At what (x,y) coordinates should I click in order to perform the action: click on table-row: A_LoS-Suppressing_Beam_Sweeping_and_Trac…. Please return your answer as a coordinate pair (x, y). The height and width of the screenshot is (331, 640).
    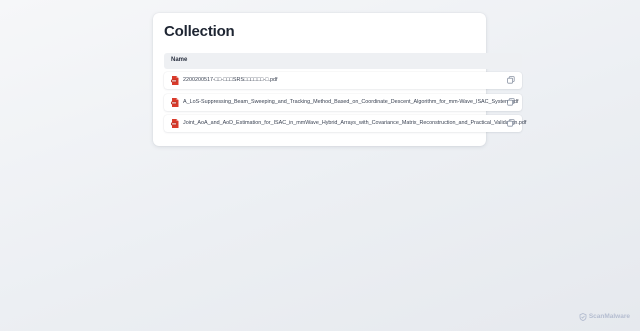
    Looking at the image, I should click on (343, 102).